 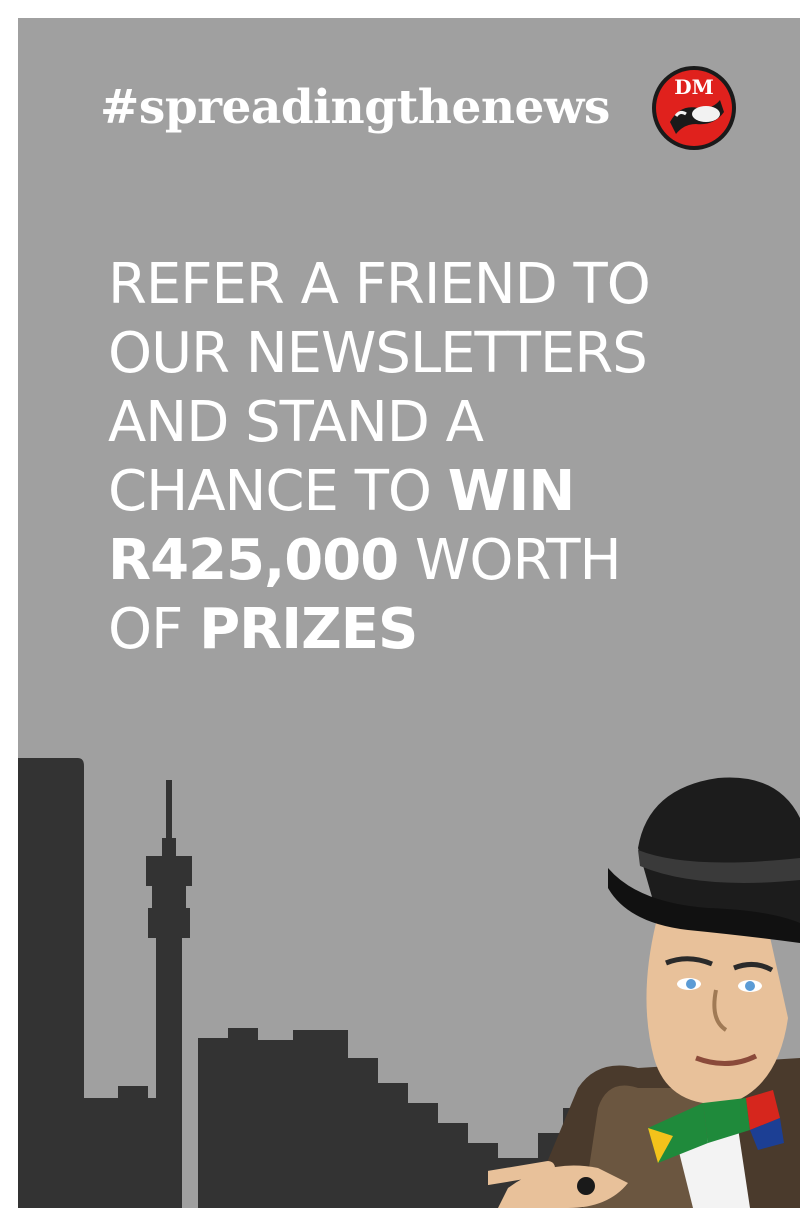 I want to click on hashtag-title: #spreadingthenews, so click(x=355, y=107).